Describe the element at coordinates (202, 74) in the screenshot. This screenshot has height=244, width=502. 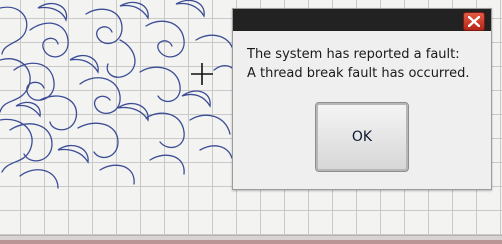
I see `crosshair-cursor-icon` at that location.